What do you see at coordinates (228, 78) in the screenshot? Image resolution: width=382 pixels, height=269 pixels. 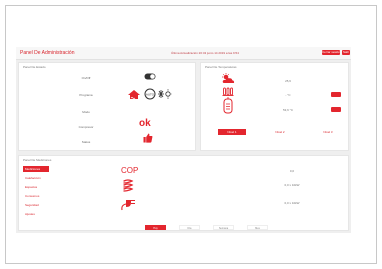 I see `sun-cloud-icon` at bounding box center [228, 78].